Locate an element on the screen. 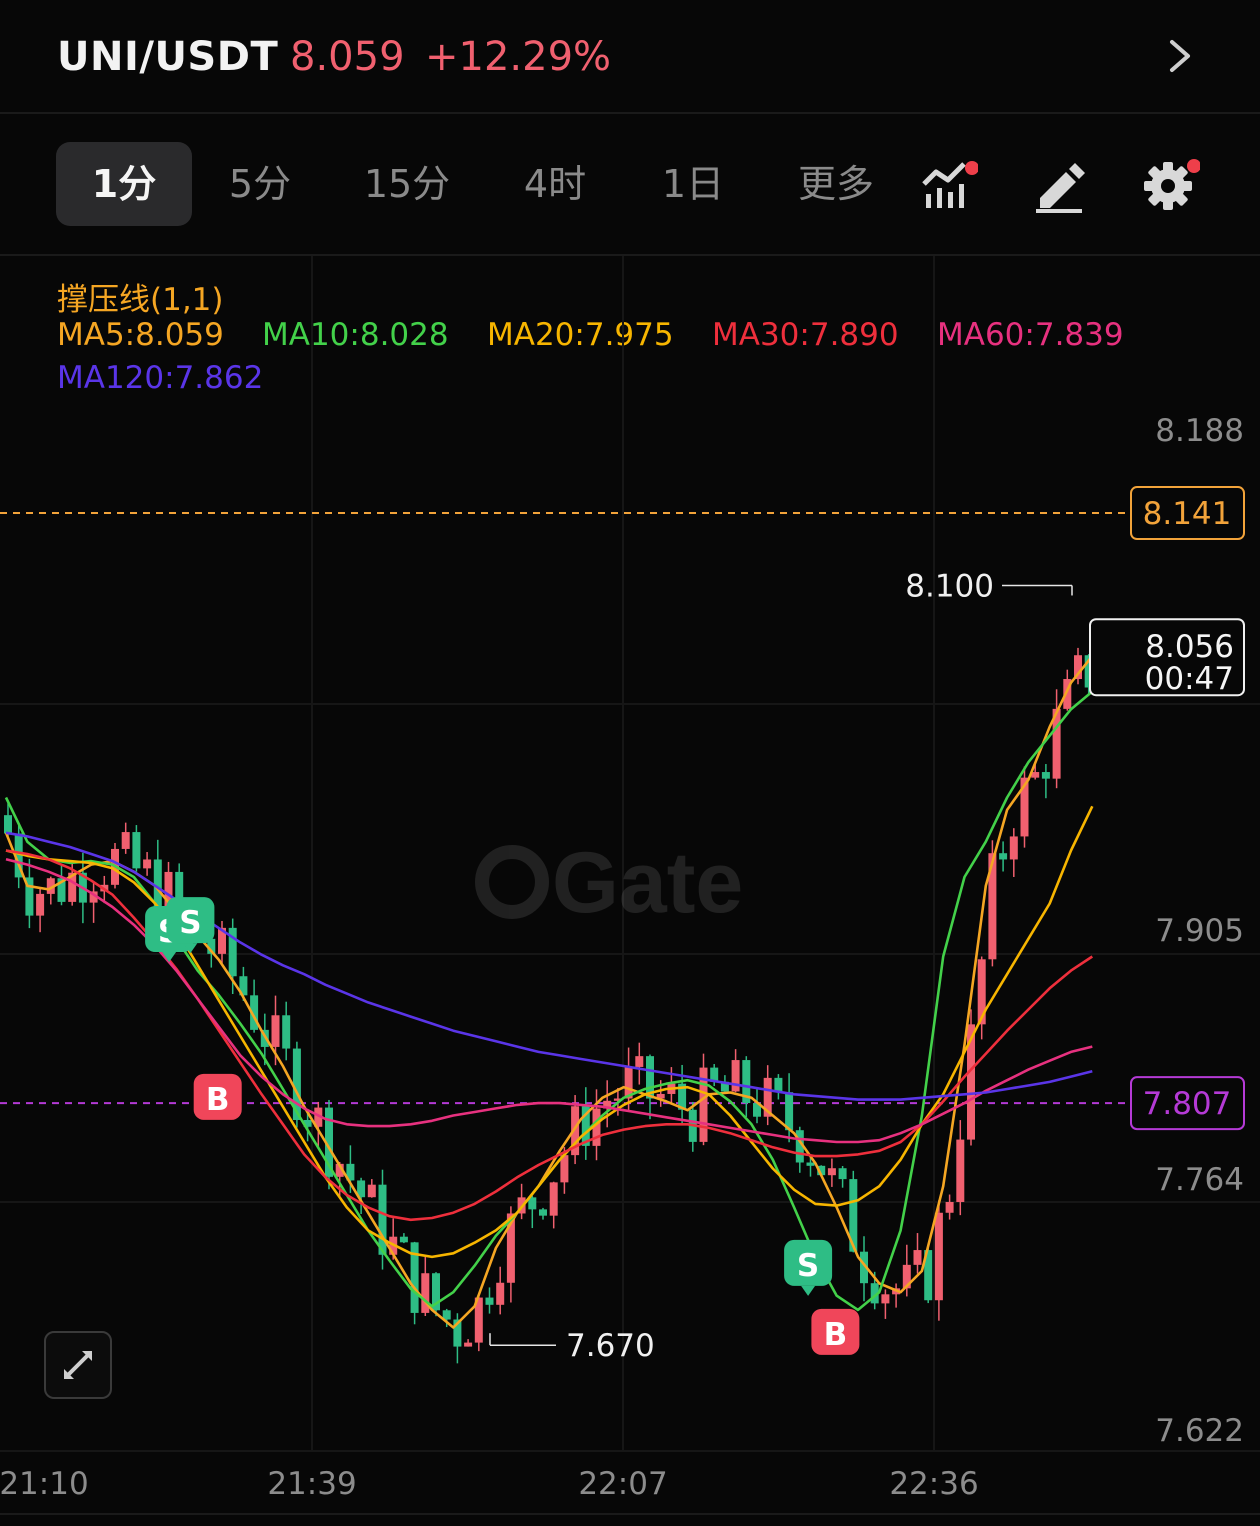 This screenshot has height=1526, width=1260. bottom-divider is located at coordinates (630, 1514).